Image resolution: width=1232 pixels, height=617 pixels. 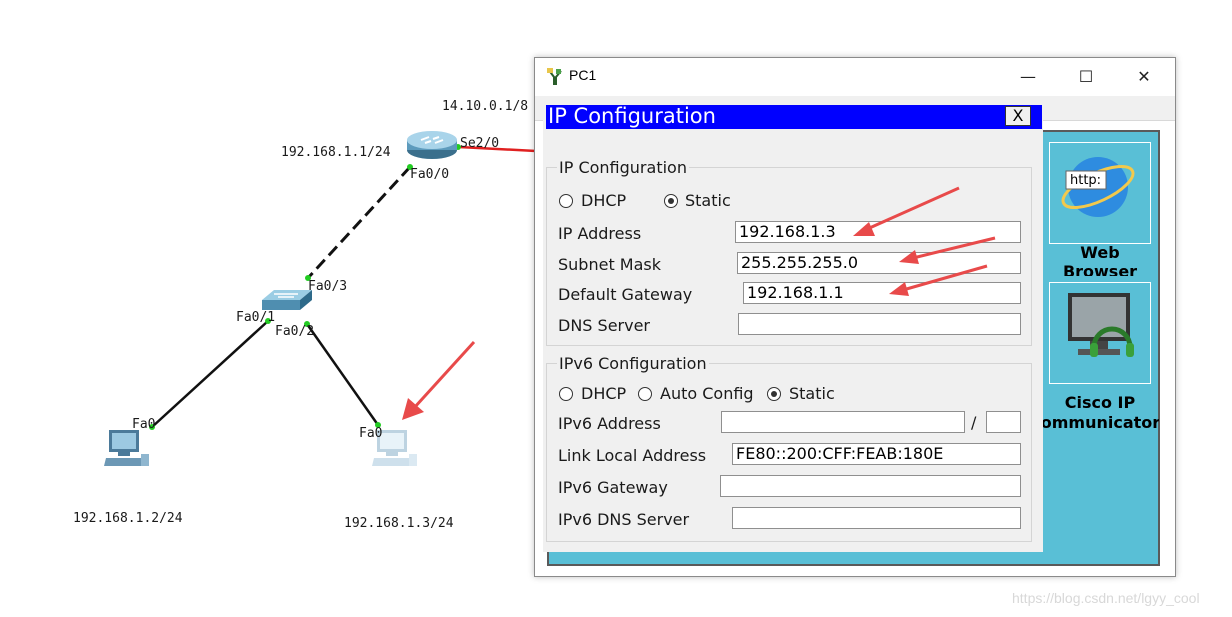 What do you see at coordinates (645, 394) in the screenshot?
I see `ipv6-auto-radio` at bounding box center [645, 394].